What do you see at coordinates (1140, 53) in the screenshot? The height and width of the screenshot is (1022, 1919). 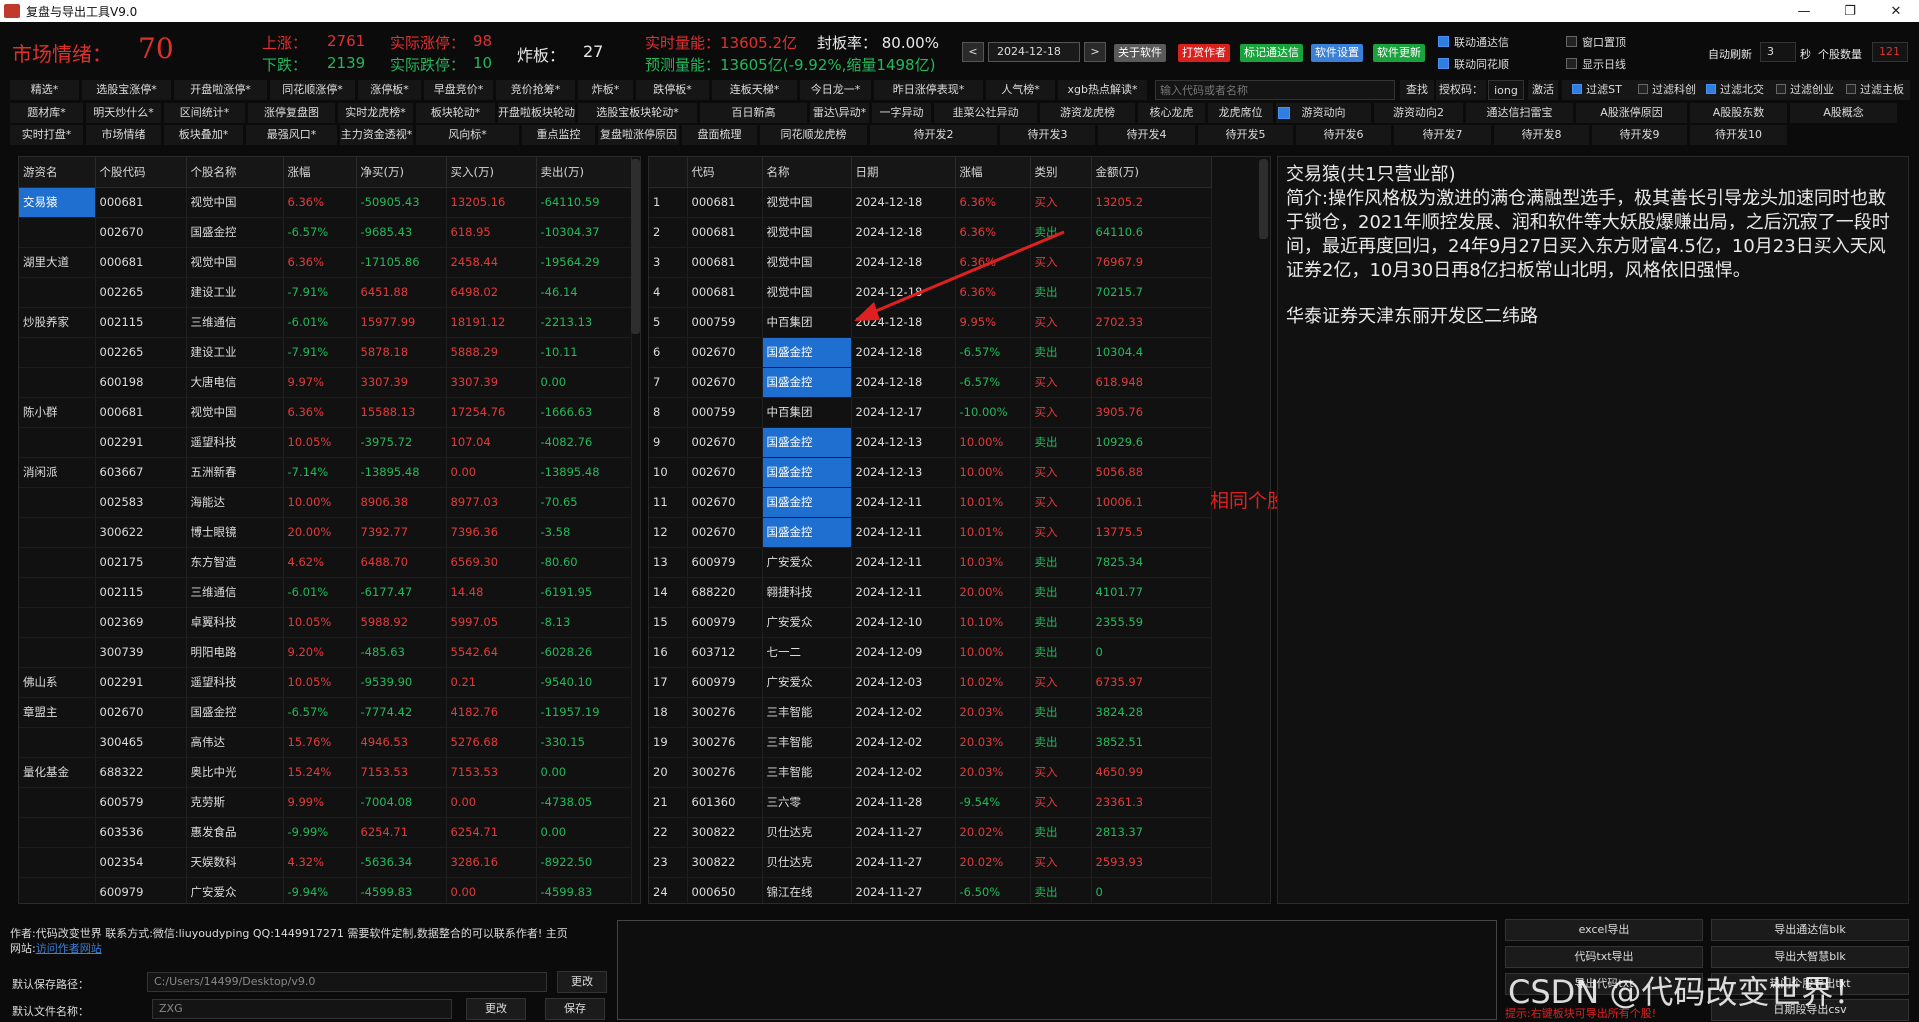 I see `about-button: 关于软件` at bounding box center [1140, 53].